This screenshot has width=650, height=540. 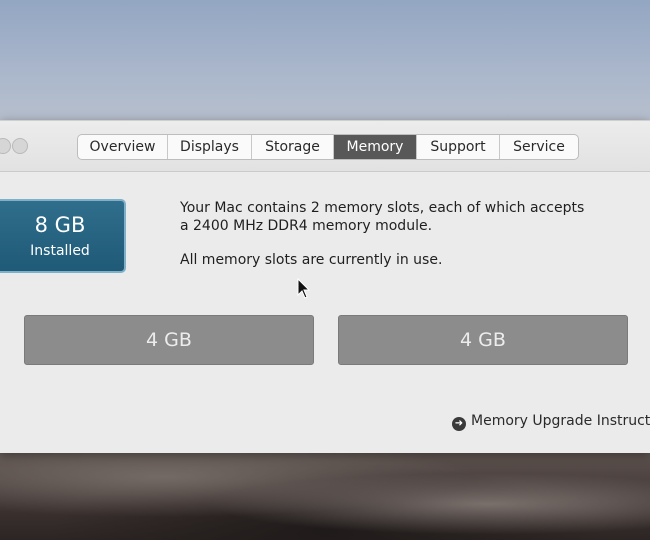 I want to click on tab-overview: Overview, so click(x=123, y=147).